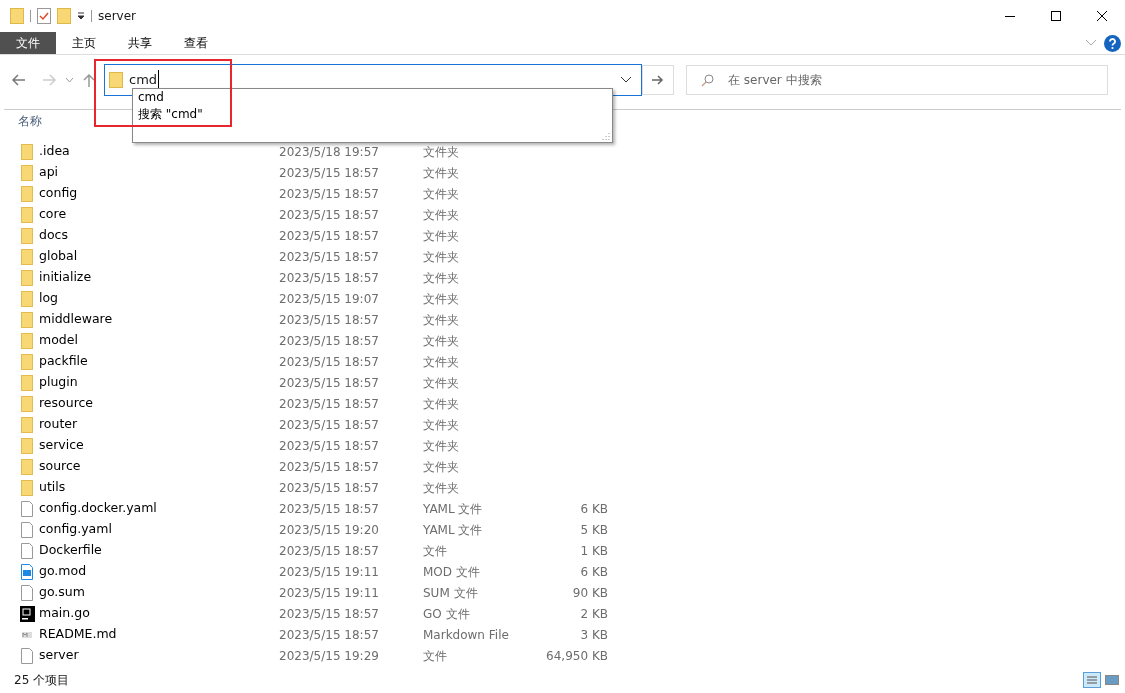 The height and width of the screenshot is (693, 1125). What do you see at coordinates (159, 298) in the screenshot?
I see `file-name: log` at bounding box center [159, 298].